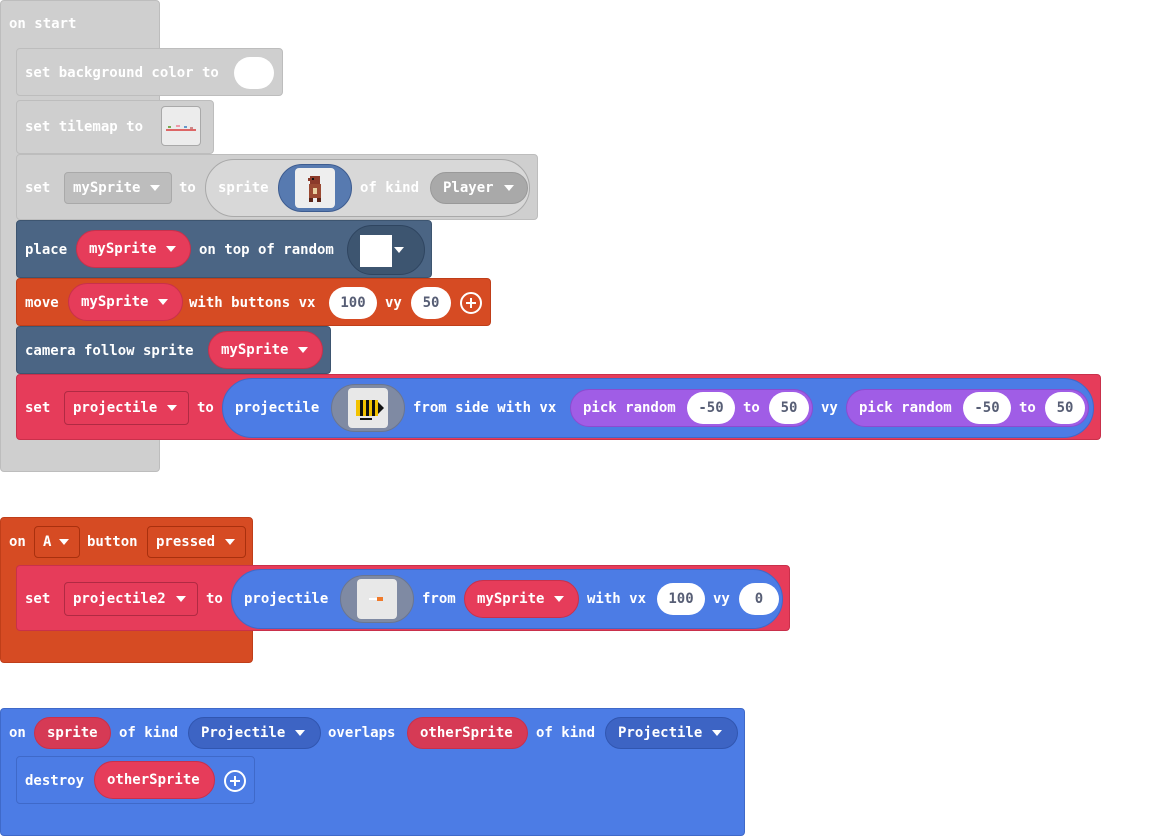  What do you see at coordinates (119, 599) in the screenshot?
I see `projectile2-variable-label: projectile2` at bounding box center [119, 599].